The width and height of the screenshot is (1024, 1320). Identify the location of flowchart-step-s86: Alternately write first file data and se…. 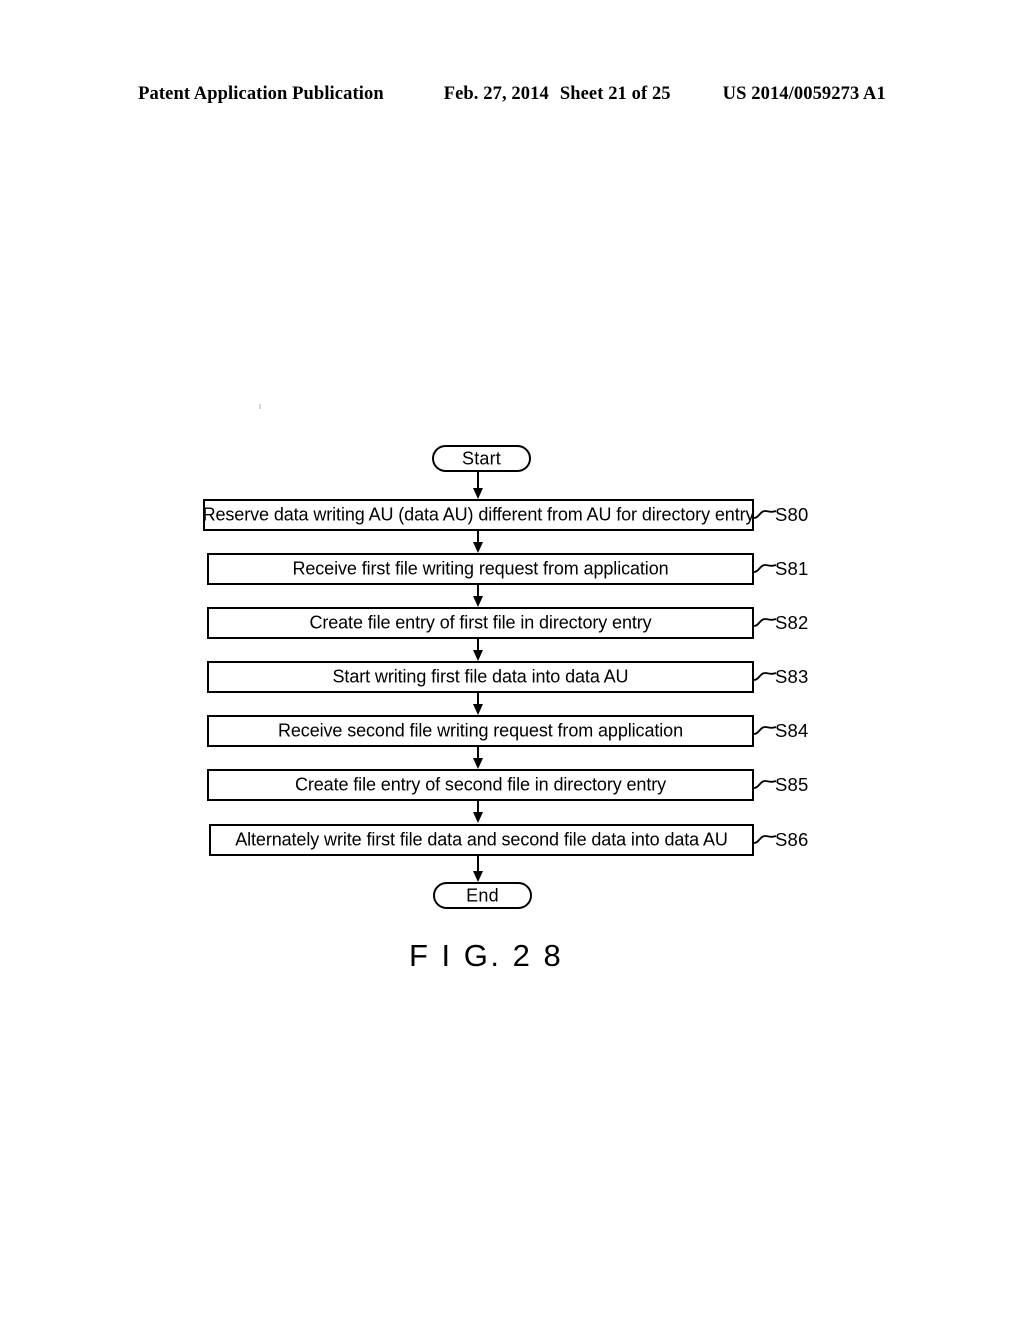
(481, 840).